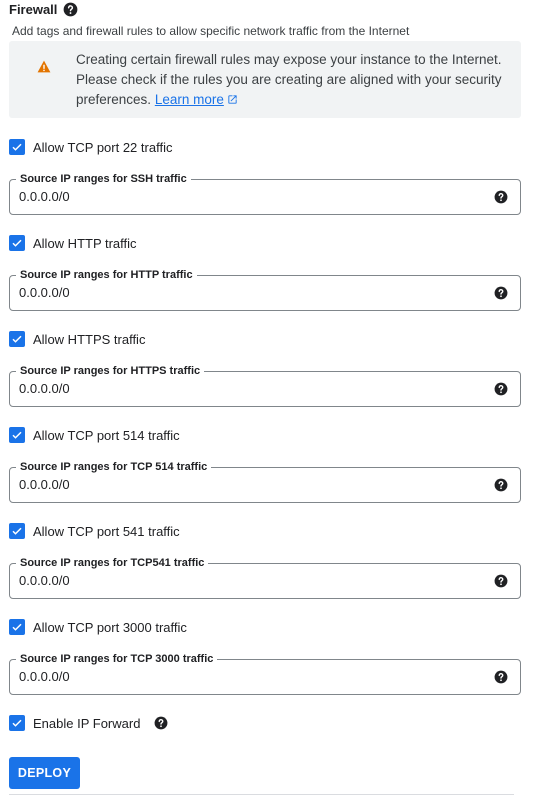 The height and width of the screenshot is (796, 543). I want to click on enable-ip-forward-checkbox, so click(17, 723).